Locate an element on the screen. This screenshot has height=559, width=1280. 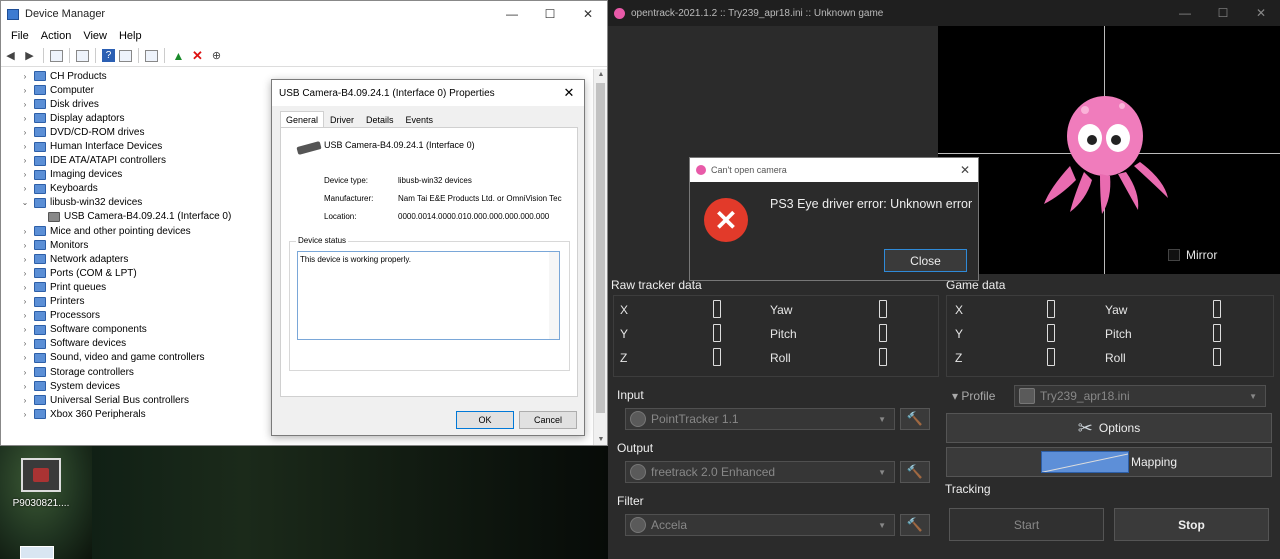
disable-device-icon: ⊕ is located at coordinates (216, 55).